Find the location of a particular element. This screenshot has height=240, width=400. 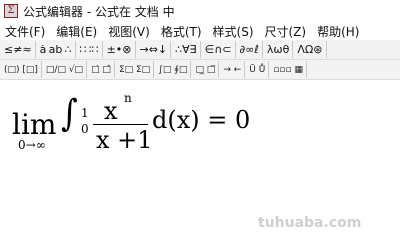

product-templates-button: Ū Ů is located at coordinates (258, 69).